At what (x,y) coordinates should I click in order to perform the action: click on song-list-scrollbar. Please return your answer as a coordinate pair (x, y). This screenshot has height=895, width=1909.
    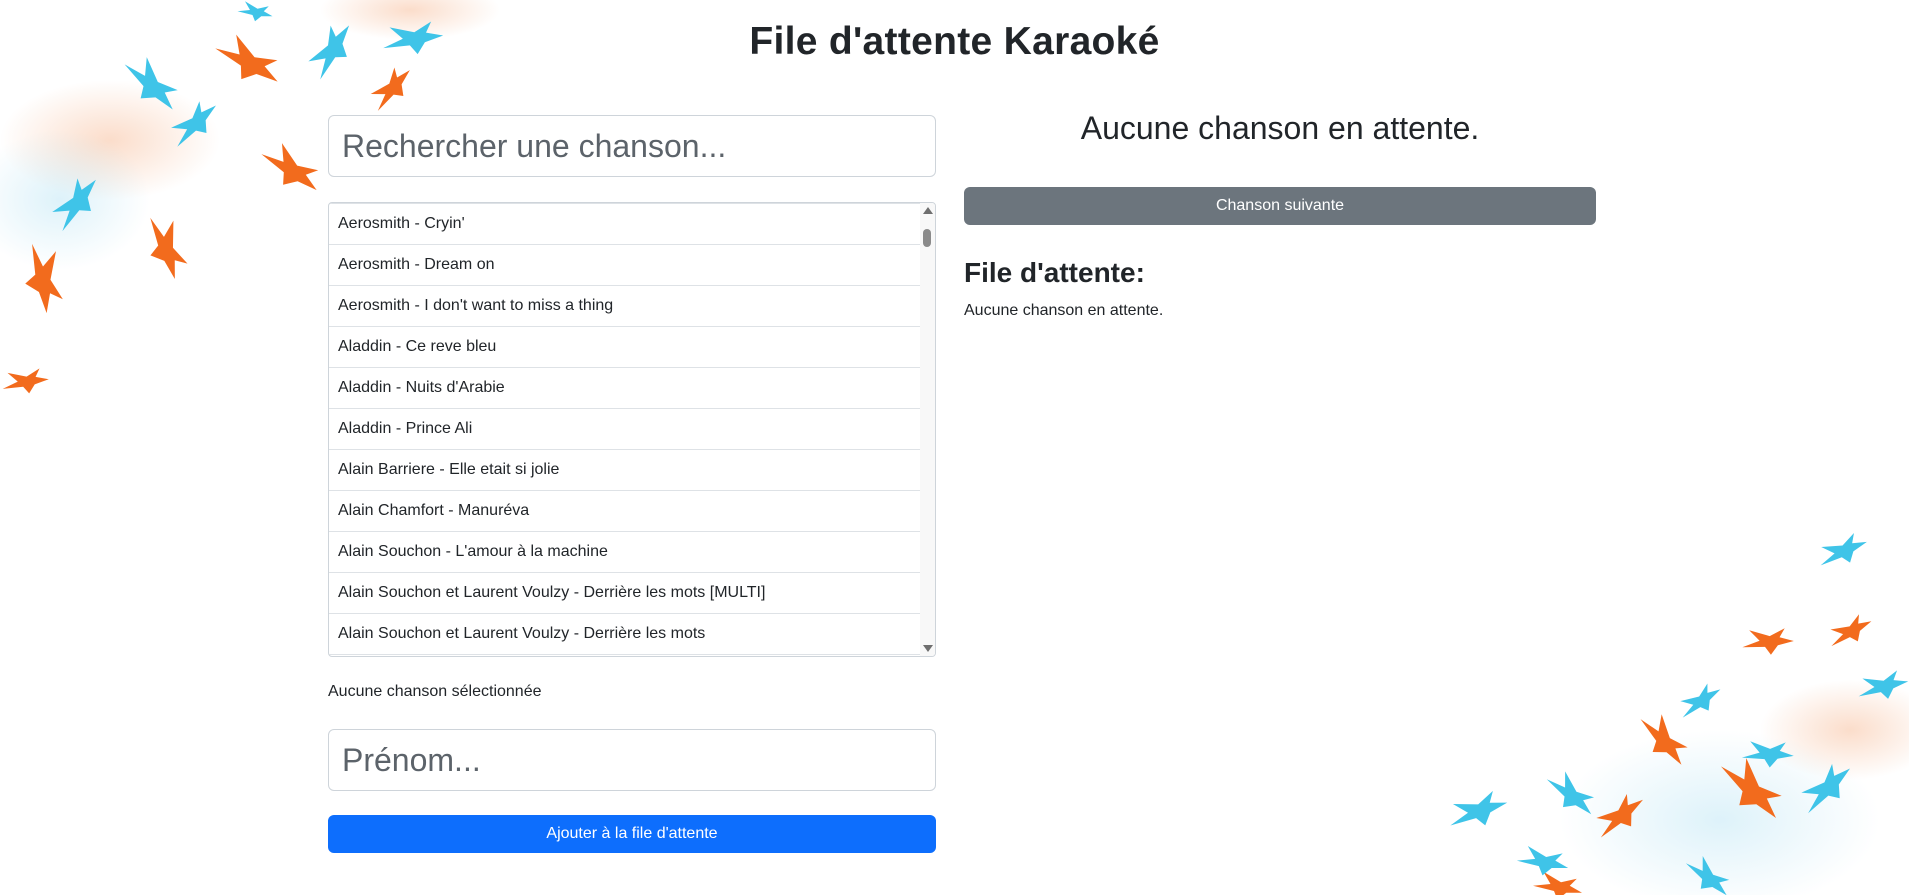
    Looking at the image, I should click on (927, 429).